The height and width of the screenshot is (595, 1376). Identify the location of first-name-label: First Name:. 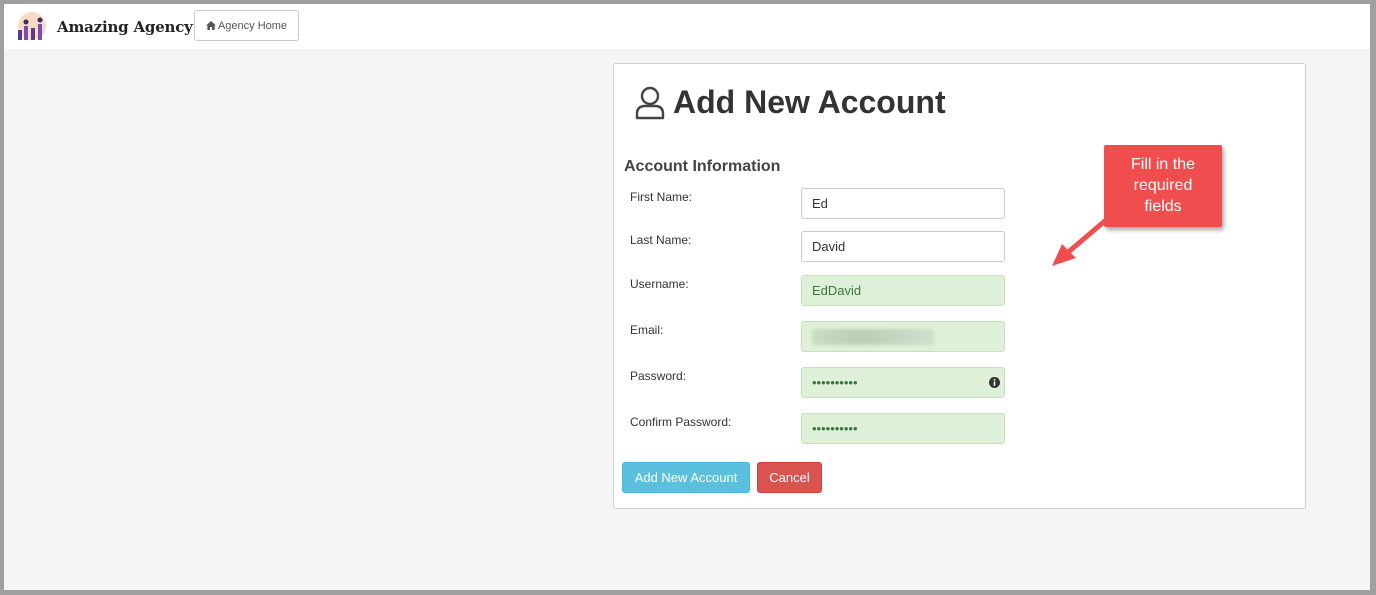
(661, 197).